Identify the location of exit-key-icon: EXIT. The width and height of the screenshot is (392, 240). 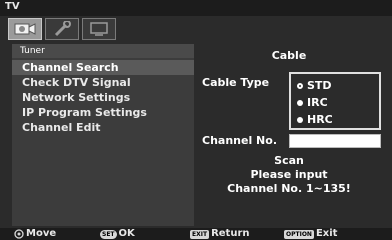
(200, 234).